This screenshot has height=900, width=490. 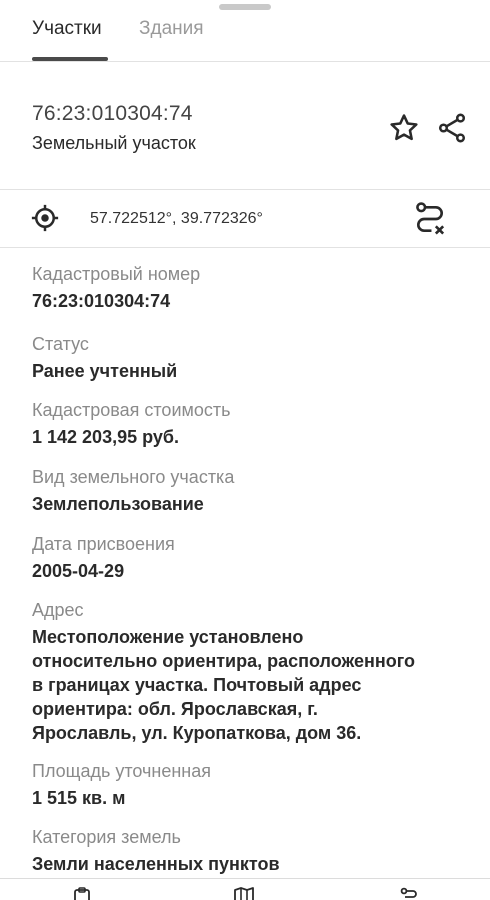 What do you see at coordinates (106, 837) in the screenshot?
I see `field-label: Категория земель` at bounding box center [106, 837].